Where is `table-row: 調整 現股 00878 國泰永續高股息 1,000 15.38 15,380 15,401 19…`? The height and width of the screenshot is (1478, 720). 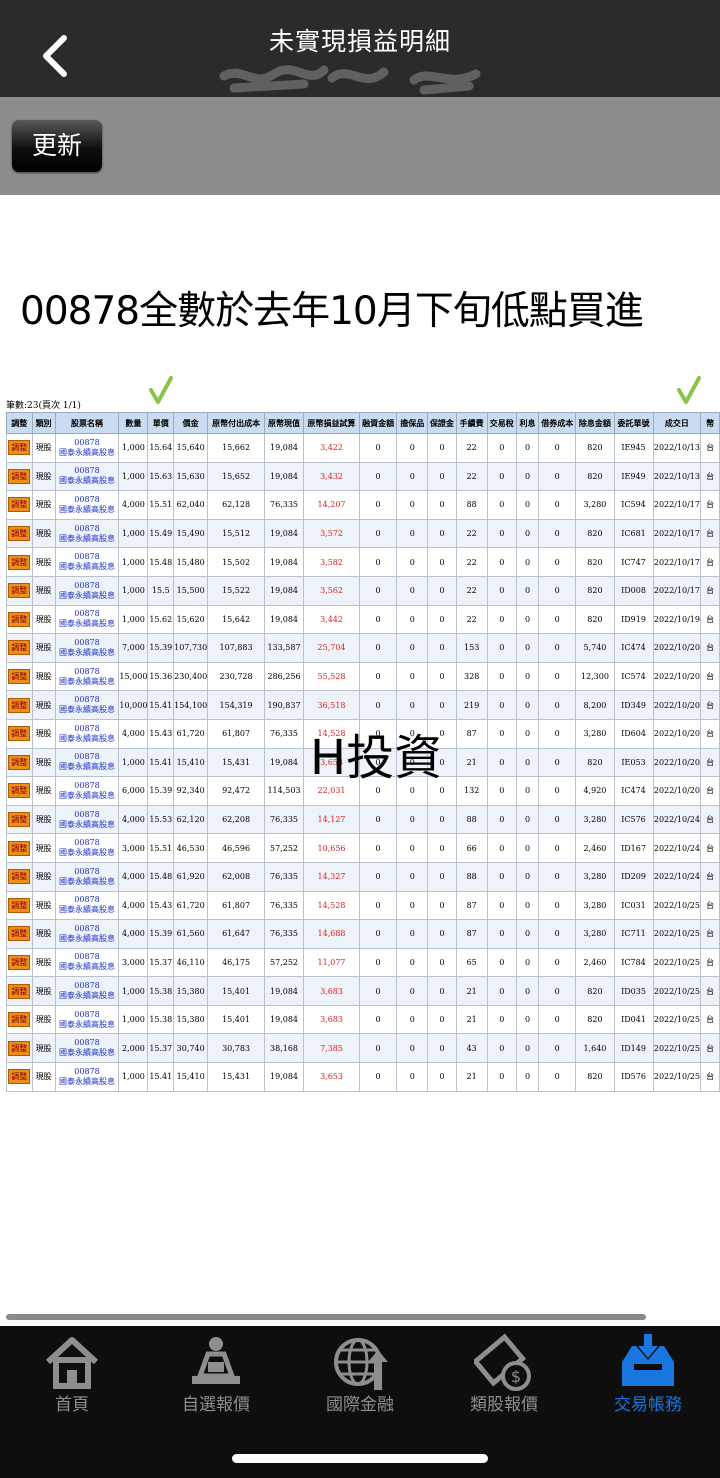
table-row: 調整 現股 00878 國泰永續高股息 1,000 15.38 15,380 15,401 19… is located at coordinates (363, 1019).